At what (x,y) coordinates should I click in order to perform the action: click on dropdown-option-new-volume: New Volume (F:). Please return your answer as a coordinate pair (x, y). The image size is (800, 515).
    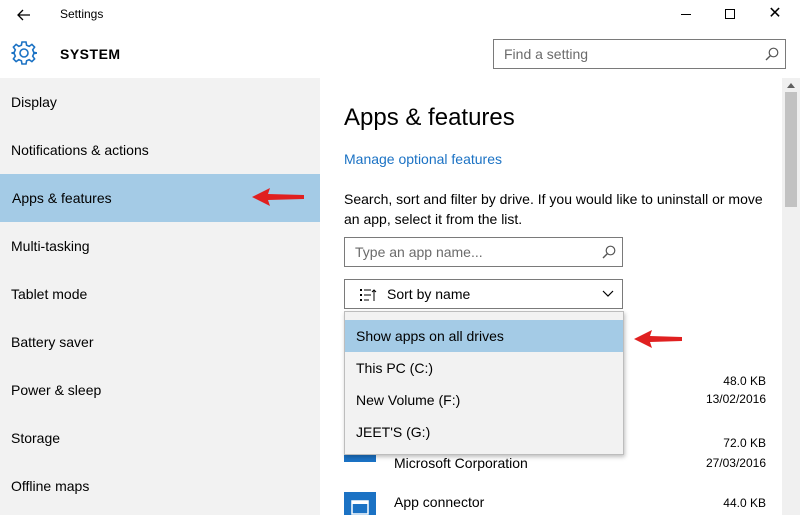
    Looking at the image, I should click on (484, 400).